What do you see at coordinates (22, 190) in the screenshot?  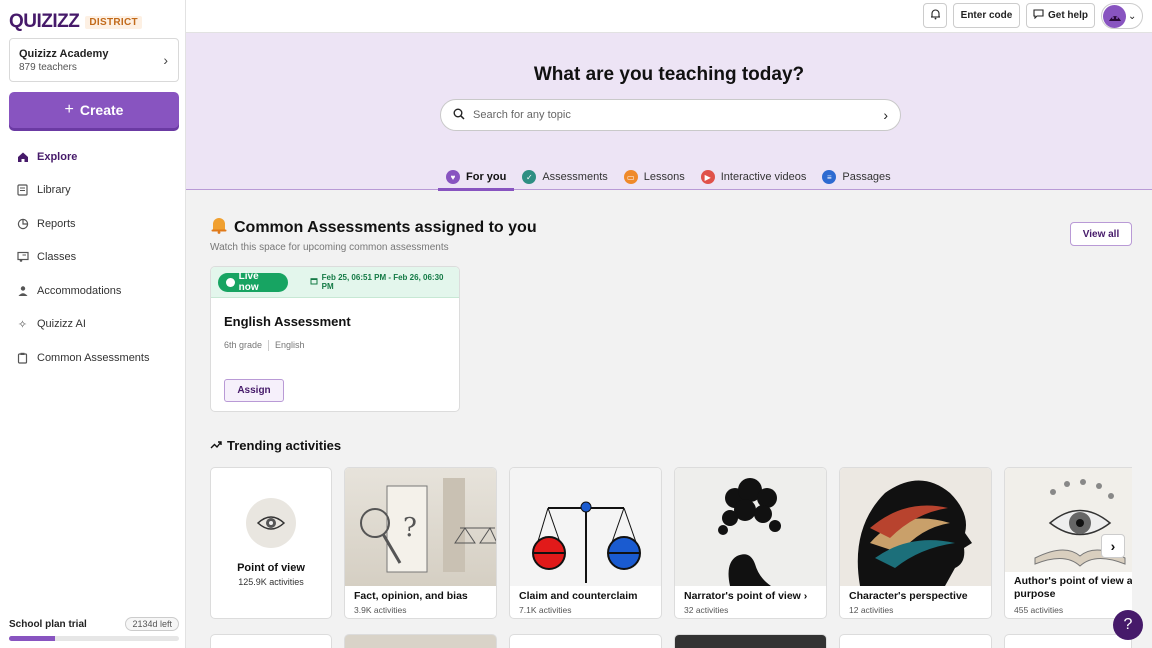 I see `library-icon` at bounding box center [22, 190].